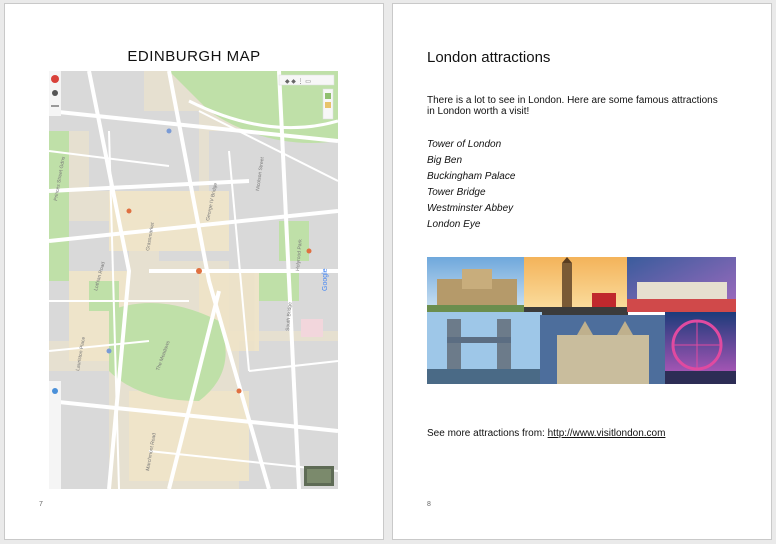 The height and width of the screenshot is (544, 776). What do you see at coordinates (429, 504) in the screenshot?
I see `page-number: 8` at bounding box center [429, 504].